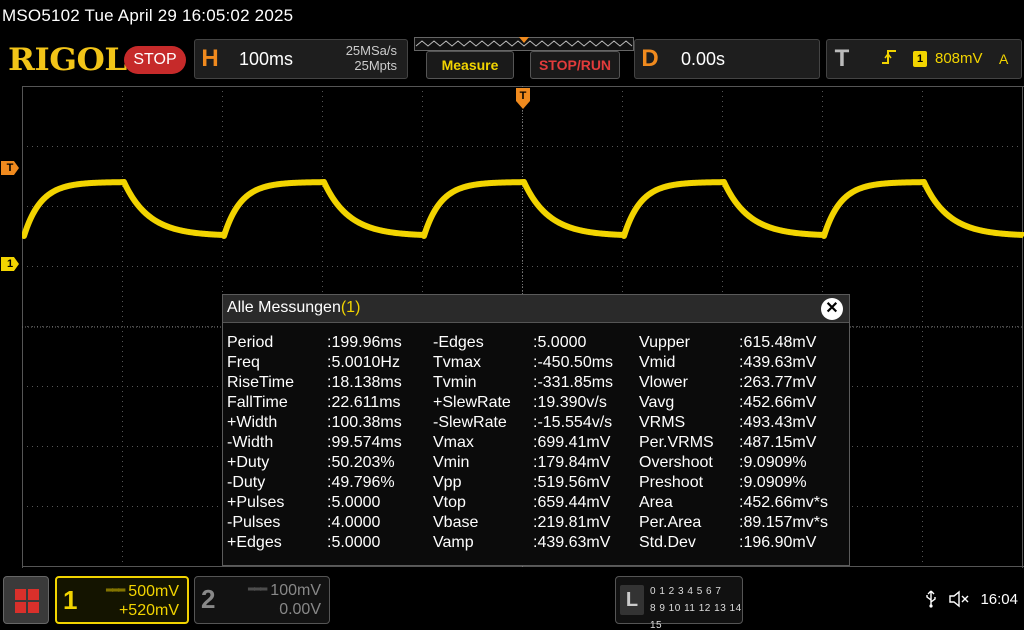 The width and height of the screenshot is (1024, 630). What do you see at coordinates (254, 522) in the screenshot?
I see `measurement-name: -Pulses` at bounding box center [254, 522].